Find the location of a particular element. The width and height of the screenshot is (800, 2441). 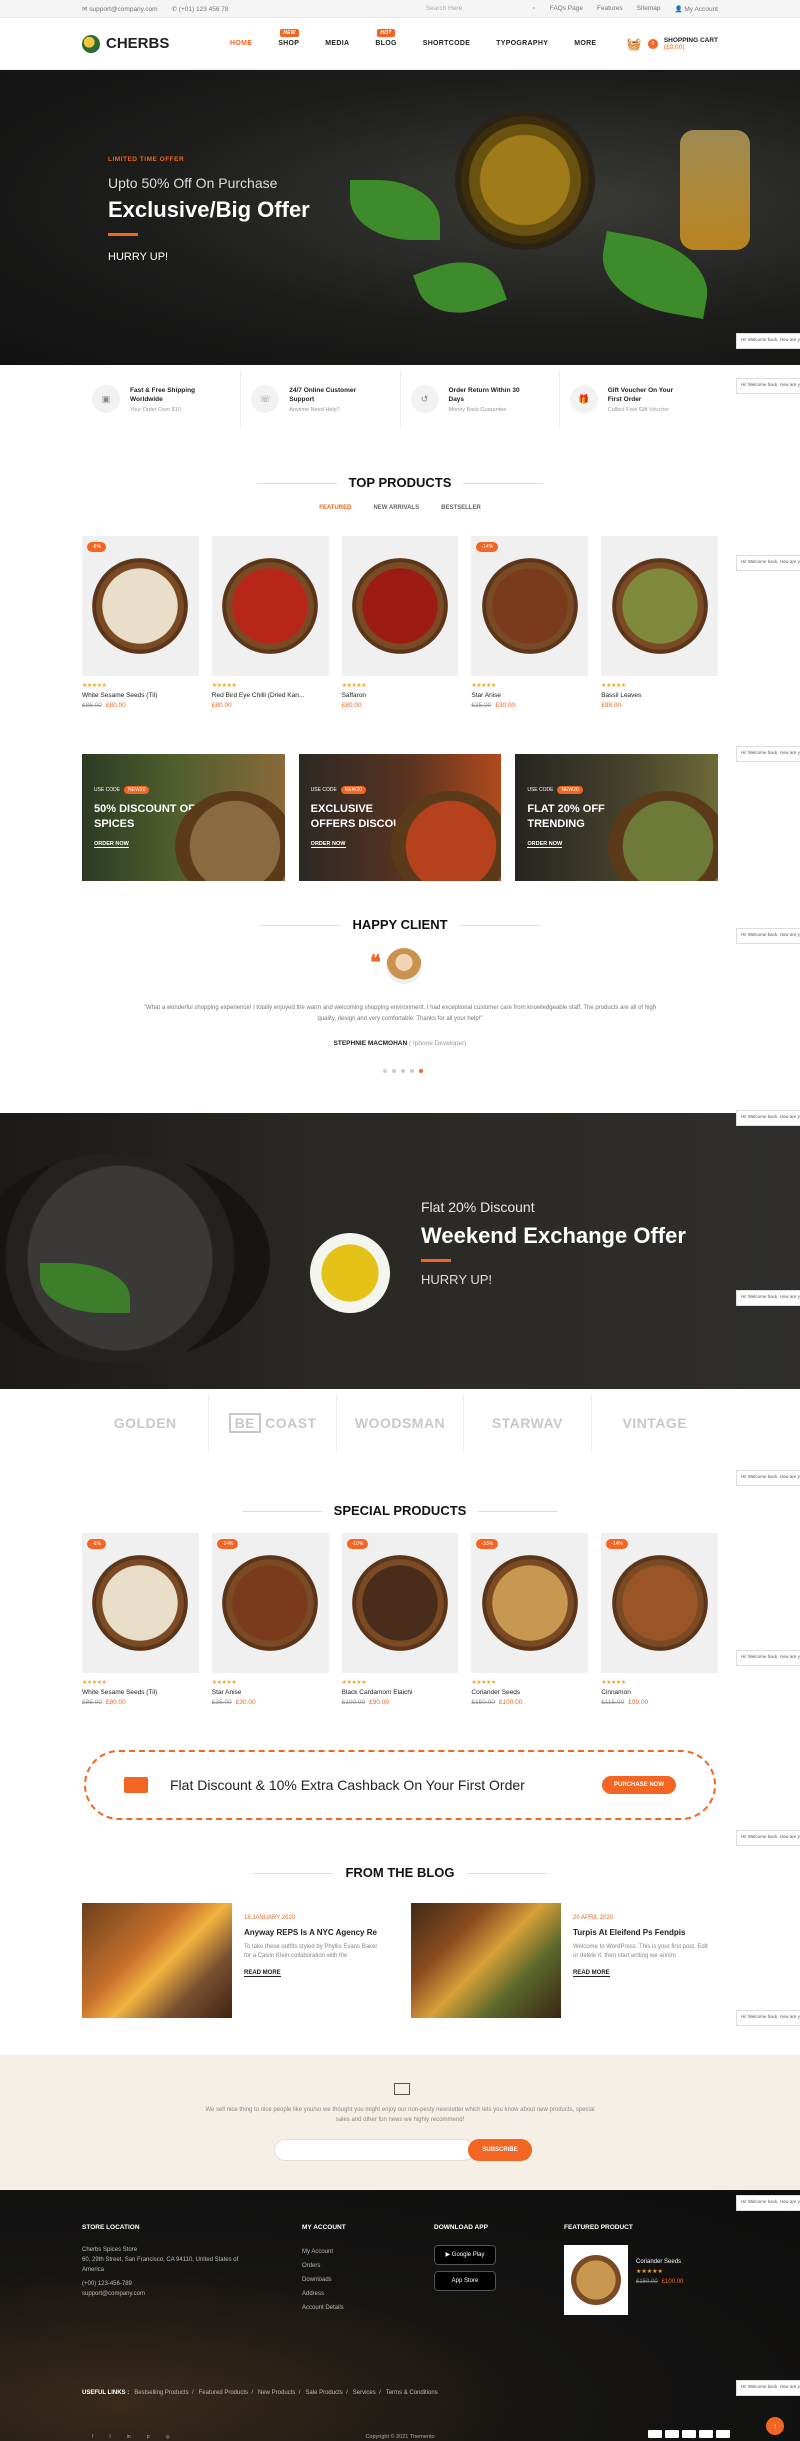

topbar-link-sitemap: Sitemap is located at coordinates (649, 8).